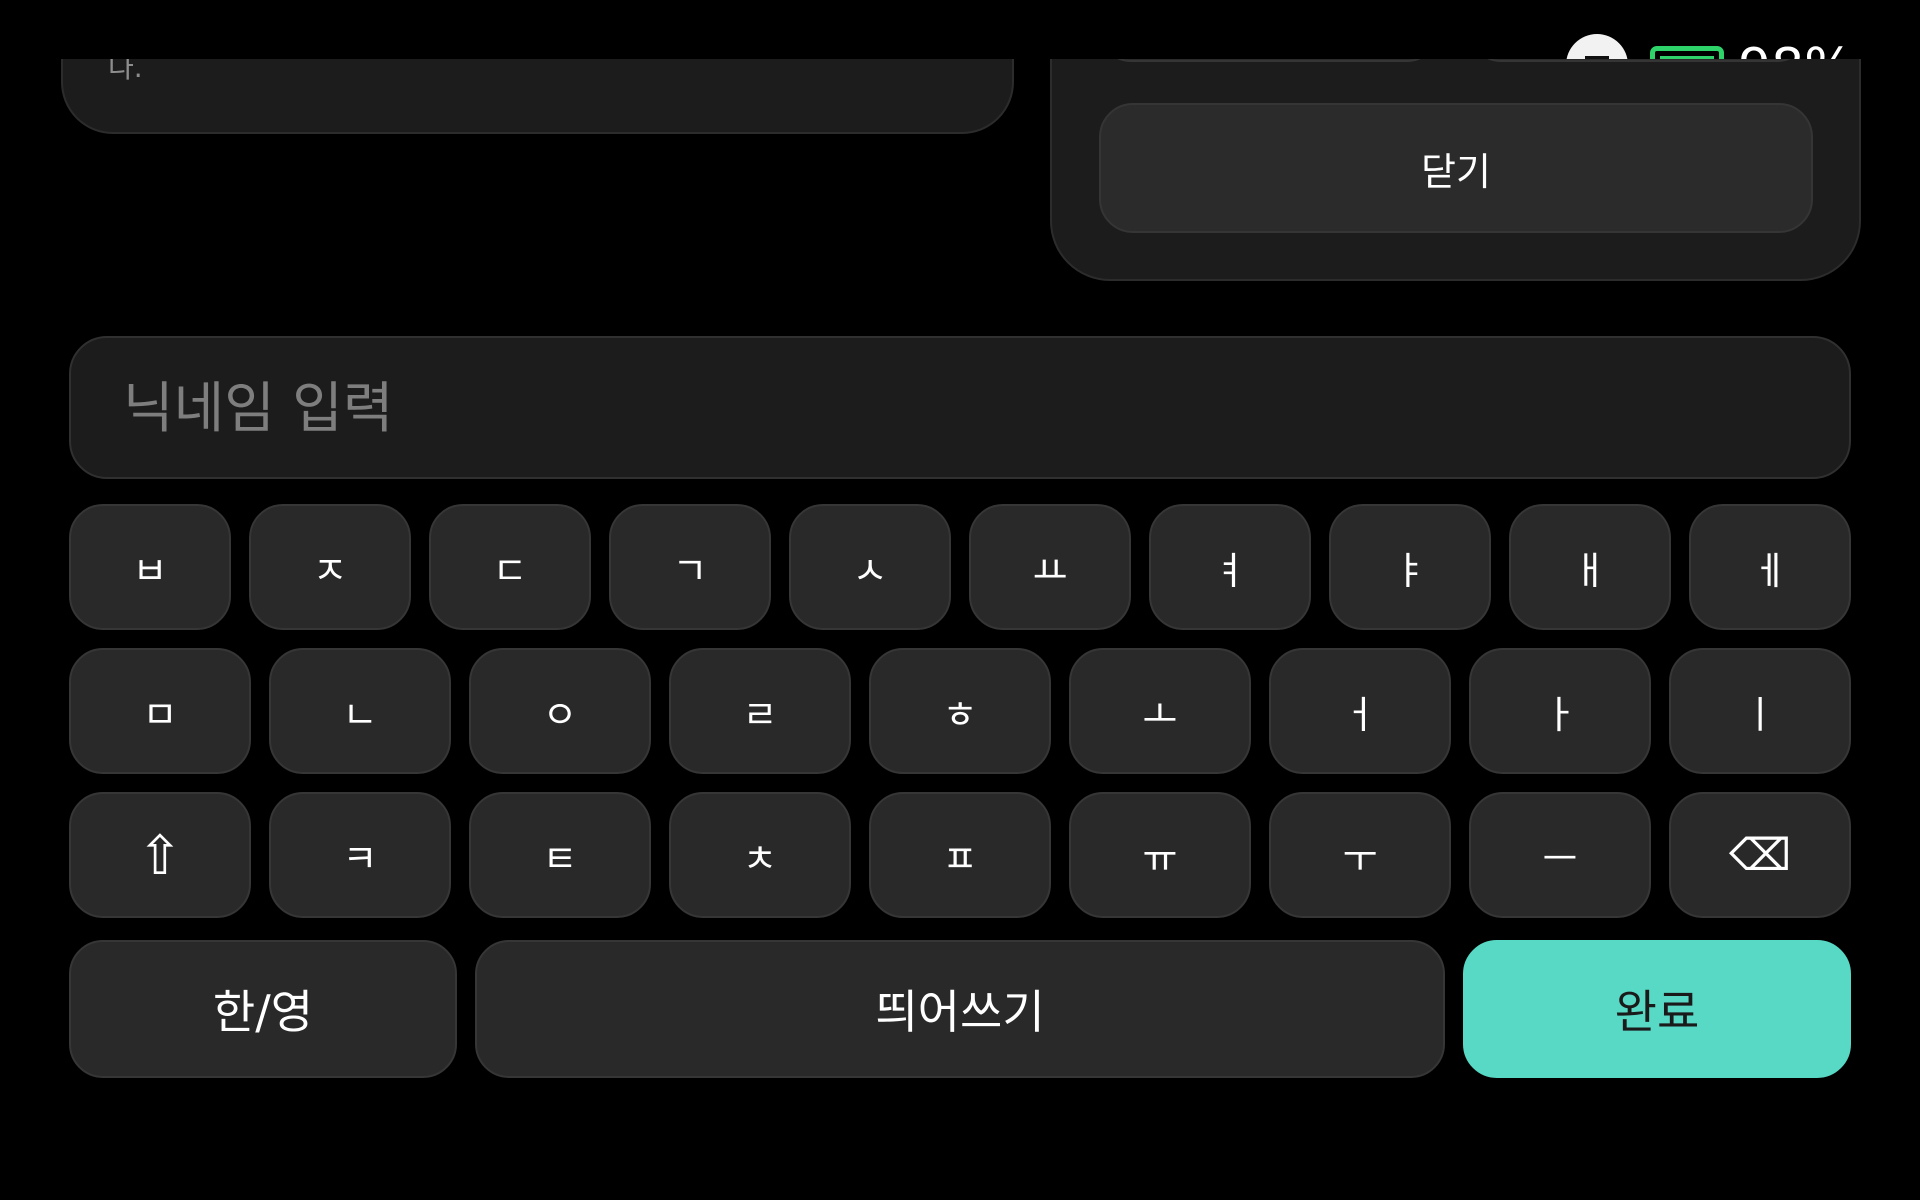 The width and height of the screenshot is (1920, 1200). Describe the element at coordinates (1760, 714) in the screenshot. I see `key-label: ㅣ` at that location.